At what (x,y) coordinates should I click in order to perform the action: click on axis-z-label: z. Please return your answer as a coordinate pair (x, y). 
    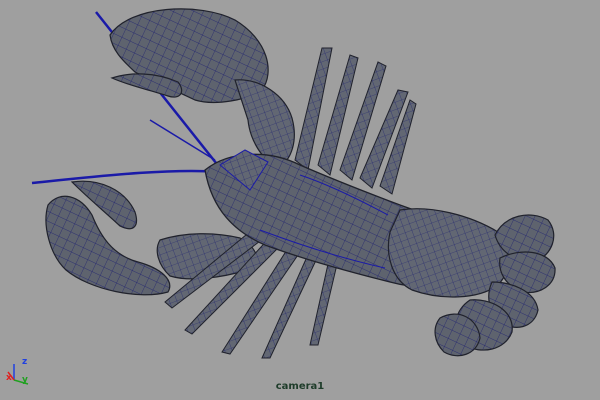
    Looking at the image, I should click on (24, 362).